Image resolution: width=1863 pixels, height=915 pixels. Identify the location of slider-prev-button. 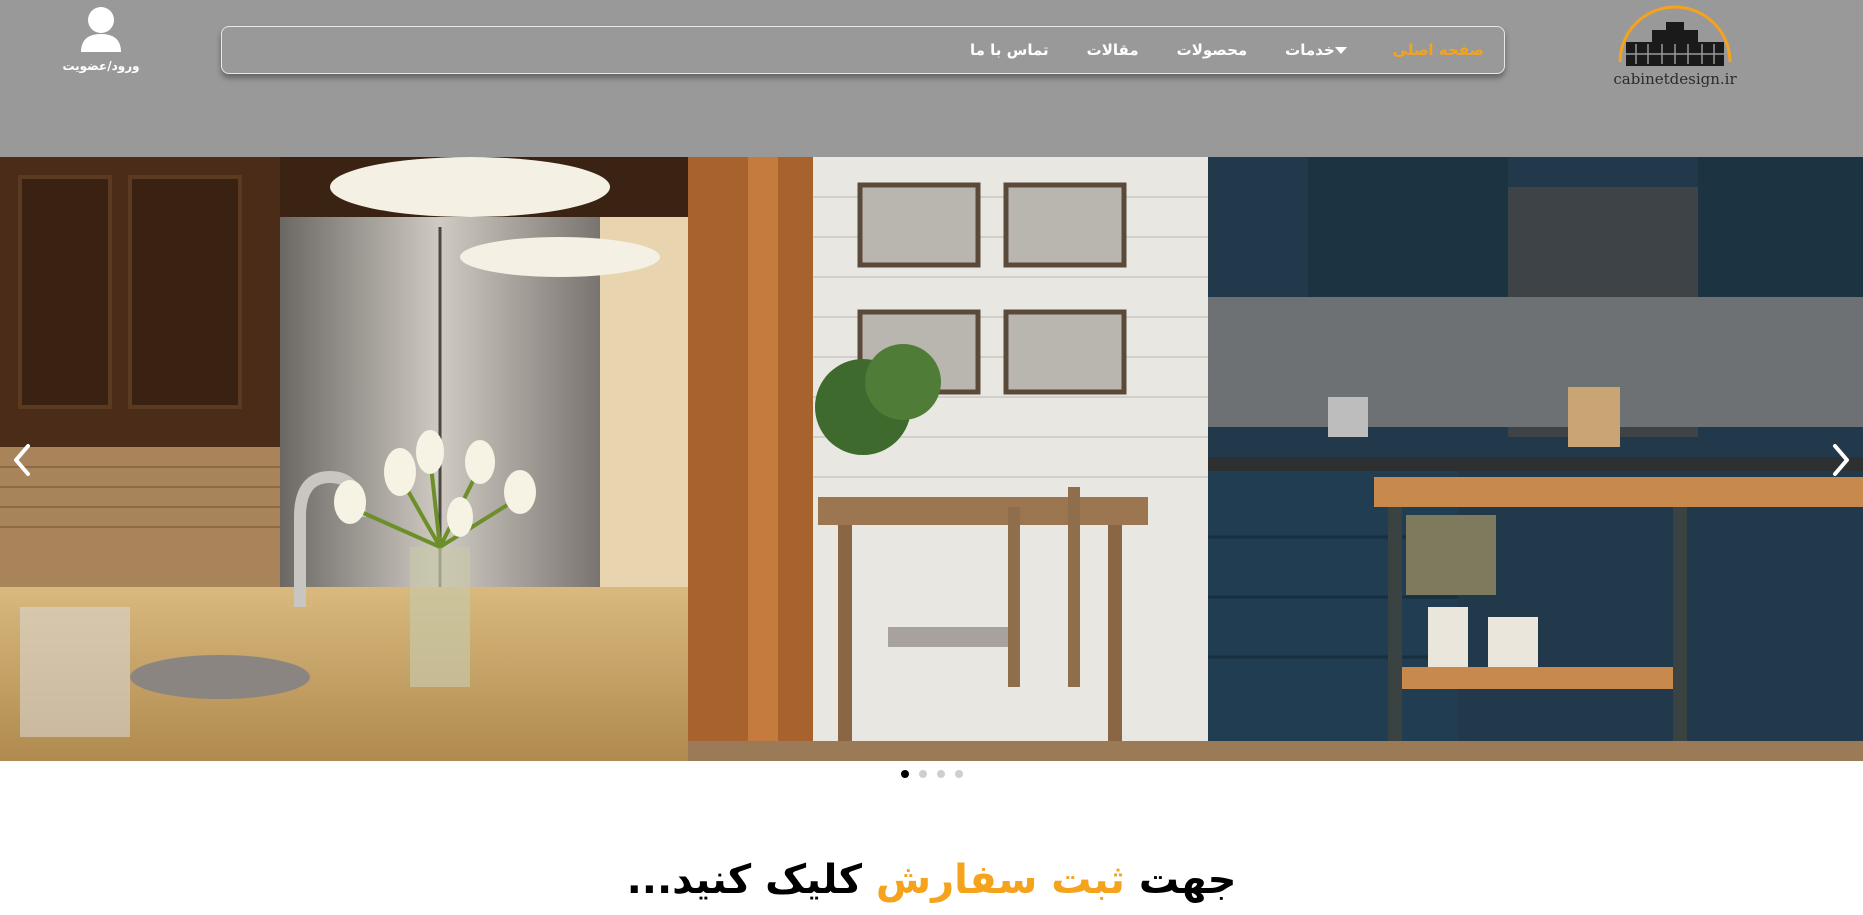
(22, 460).